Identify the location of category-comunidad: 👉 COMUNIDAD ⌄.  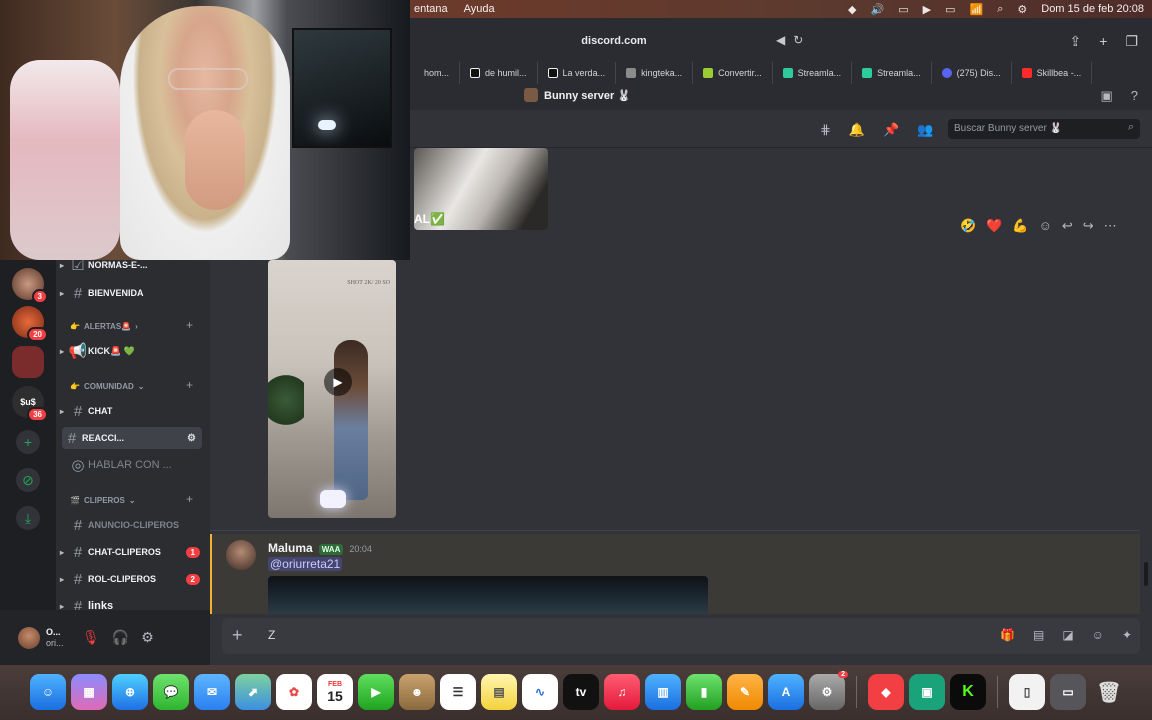
(107, 386).